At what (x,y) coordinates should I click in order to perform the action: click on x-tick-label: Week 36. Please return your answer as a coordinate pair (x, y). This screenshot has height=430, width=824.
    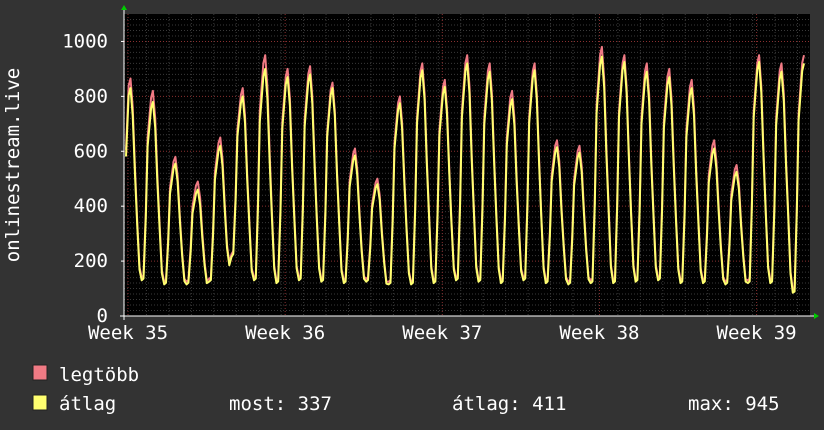
    Looking at the image, I should click on (285, 333).